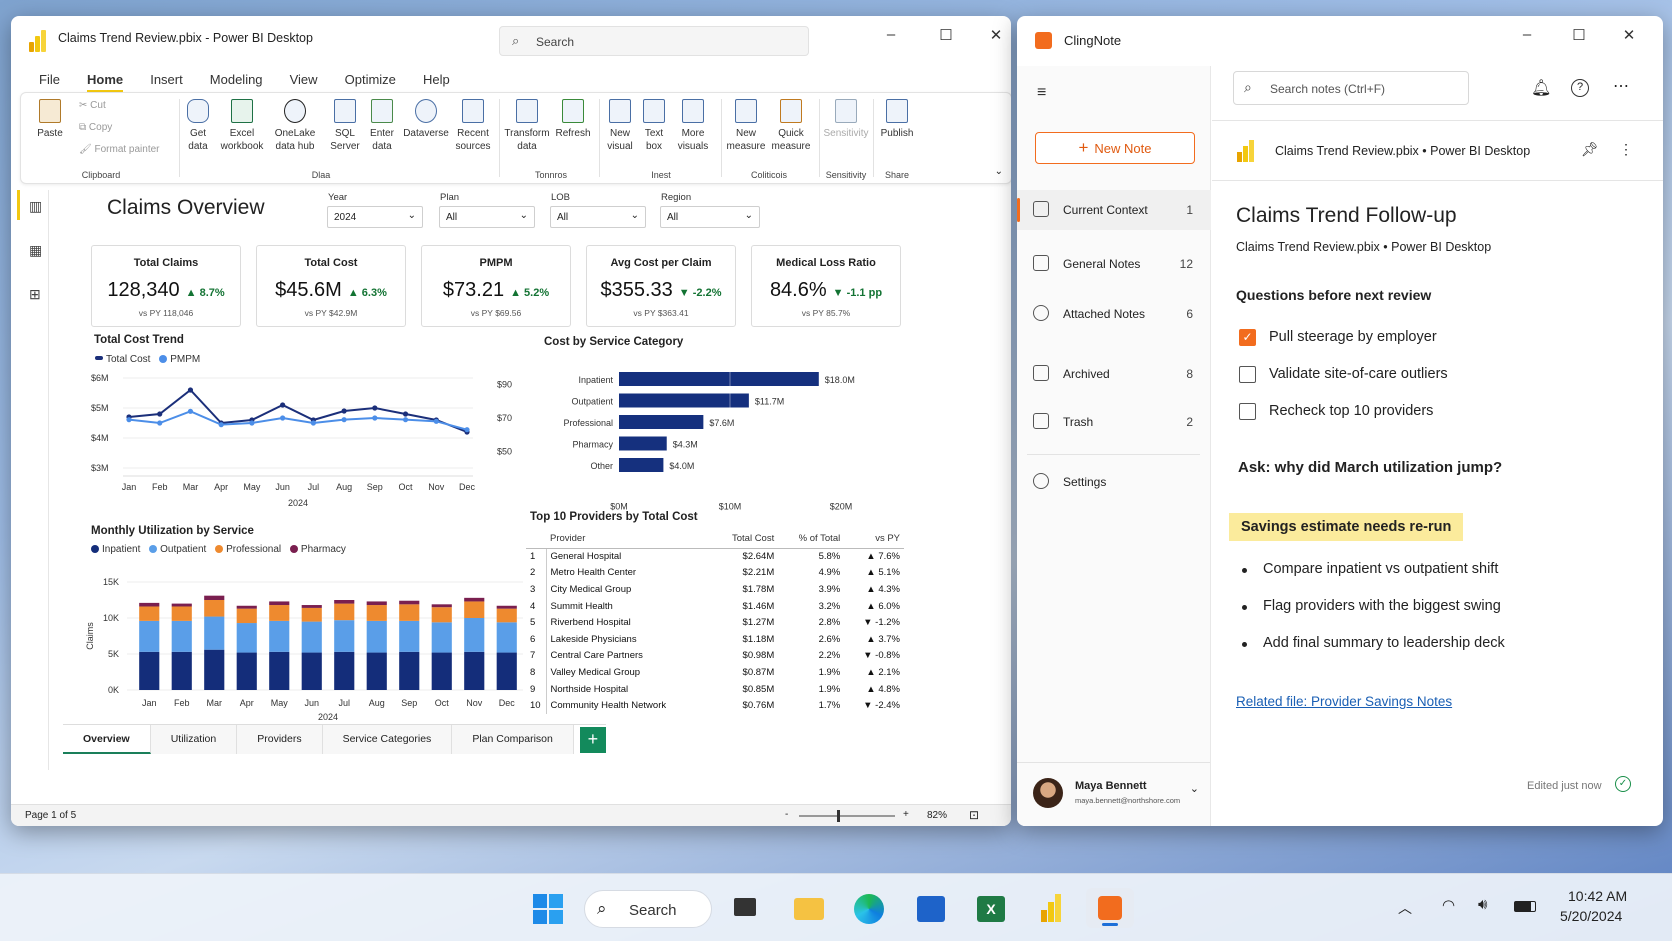 Image resolution: width=1672 pixels, height=941 pixels. Describe the element at coordinates (487, 217) in the screenshot. I see `slicer-plan: All ⌄` at that location.